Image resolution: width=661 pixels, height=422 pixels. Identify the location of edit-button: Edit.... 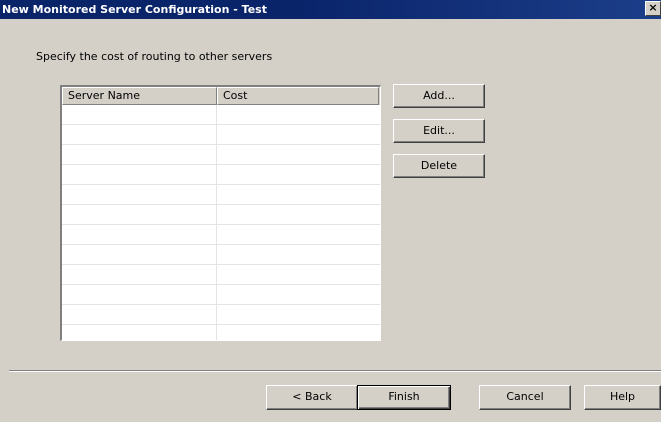
(439, 131).